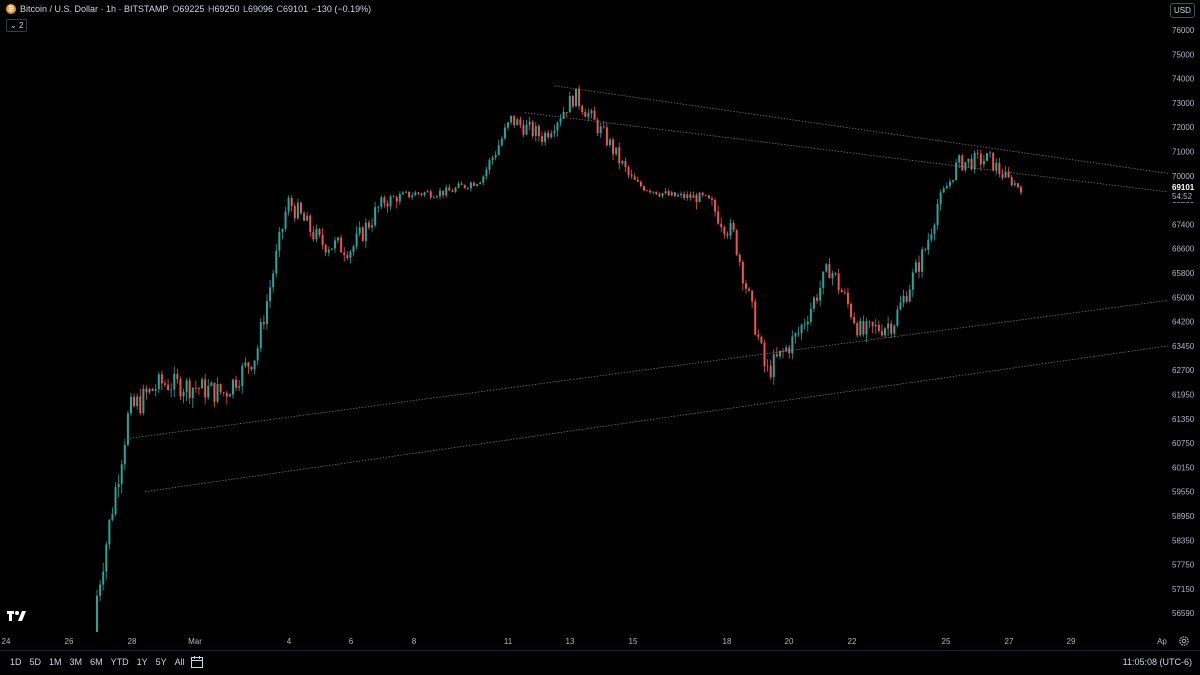  I want to click on timeframe-button-3m: 3M, so click(76, 662).